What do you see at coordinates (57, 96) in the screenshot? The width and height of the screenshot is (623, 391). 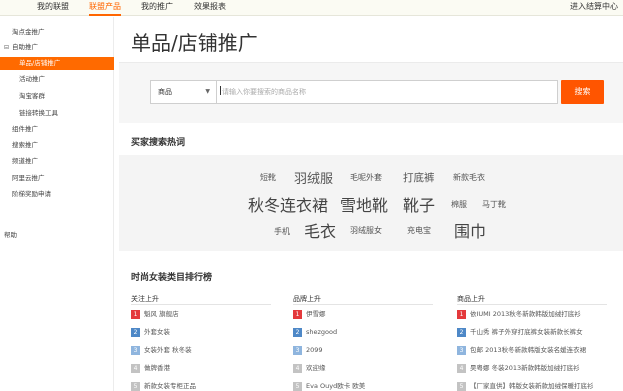 I see `sidebar-item-taoke-group: 淘宝客群` at bounding box center [57, 96].